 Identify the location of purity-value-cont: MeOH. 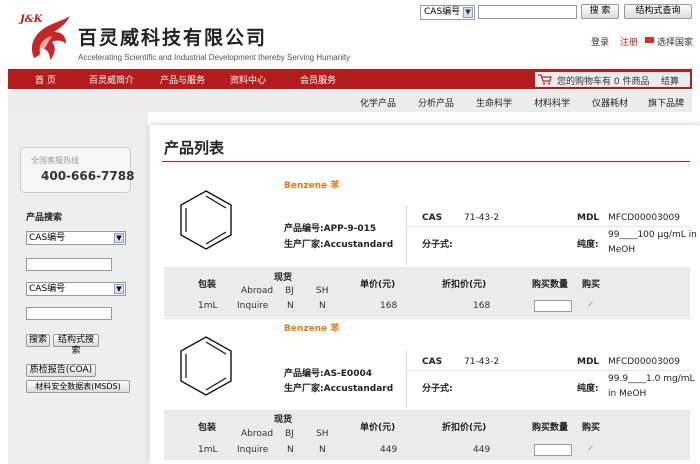
(622, 250).